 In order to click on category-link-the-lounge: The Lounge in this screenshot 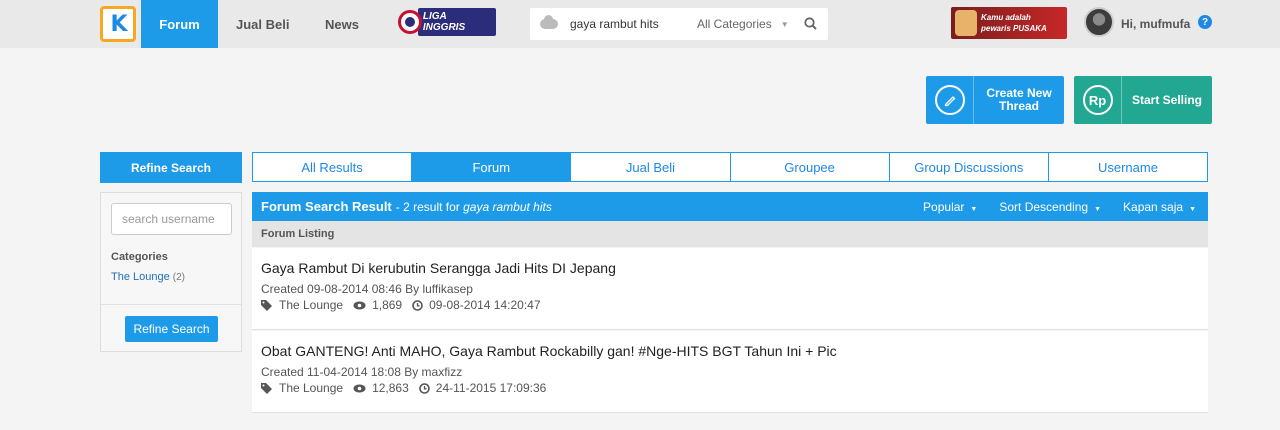, I will do `click(140, 277)`.